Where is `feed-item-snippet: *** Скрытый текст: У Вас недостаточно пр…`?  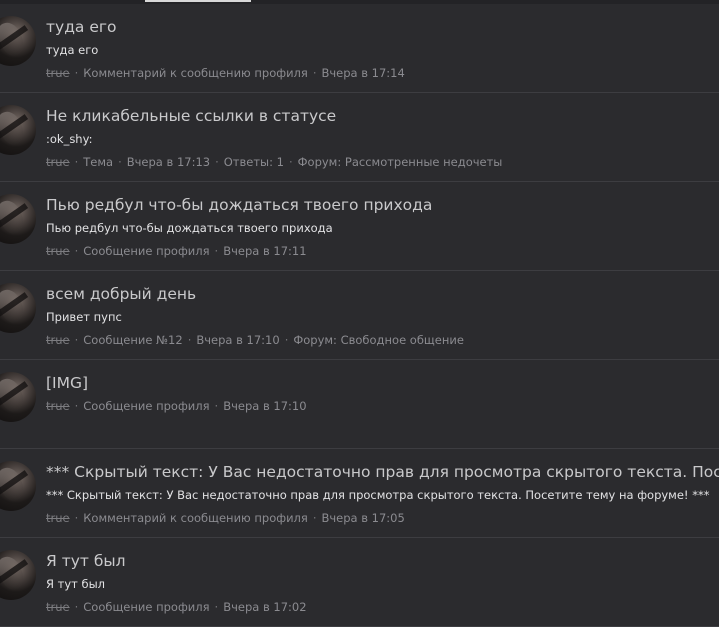
feed-item-snippet: *** Скрытый текст: У Вас недостаточно пр… is located at coordinates (378, 495).